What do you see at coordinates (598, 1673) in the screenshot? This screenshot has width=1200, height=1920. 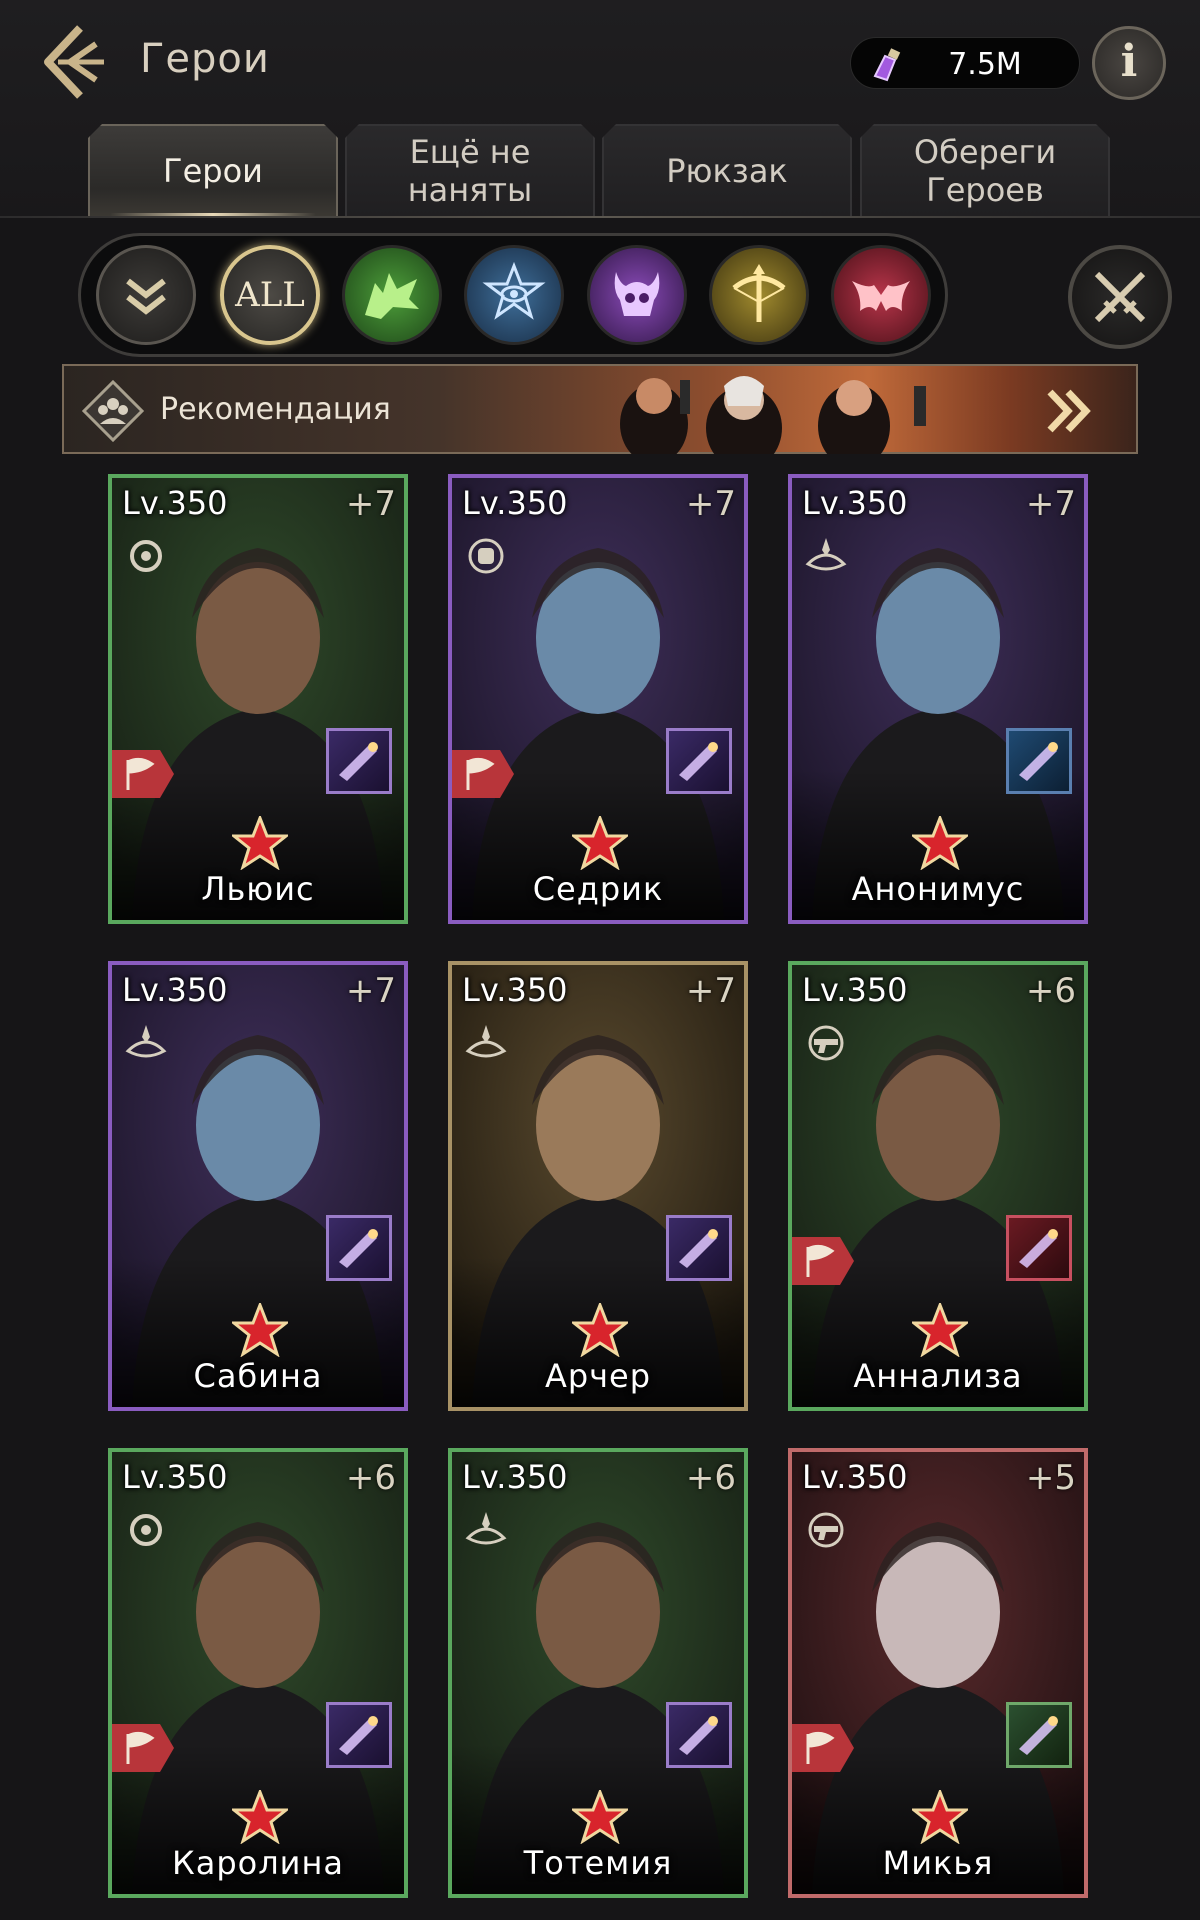 I see `hero-card: Lv.350 +6 Тотемия` at bounding box center [598, 1673].